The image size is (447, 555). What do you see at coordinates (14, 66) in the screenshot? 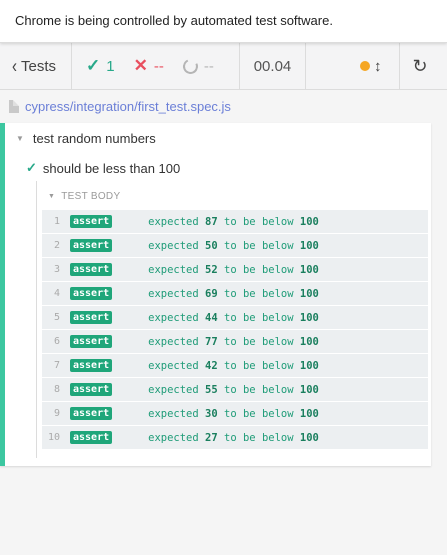
I see `chevron-left-icon: ‹` at bounding box center [14, 66].